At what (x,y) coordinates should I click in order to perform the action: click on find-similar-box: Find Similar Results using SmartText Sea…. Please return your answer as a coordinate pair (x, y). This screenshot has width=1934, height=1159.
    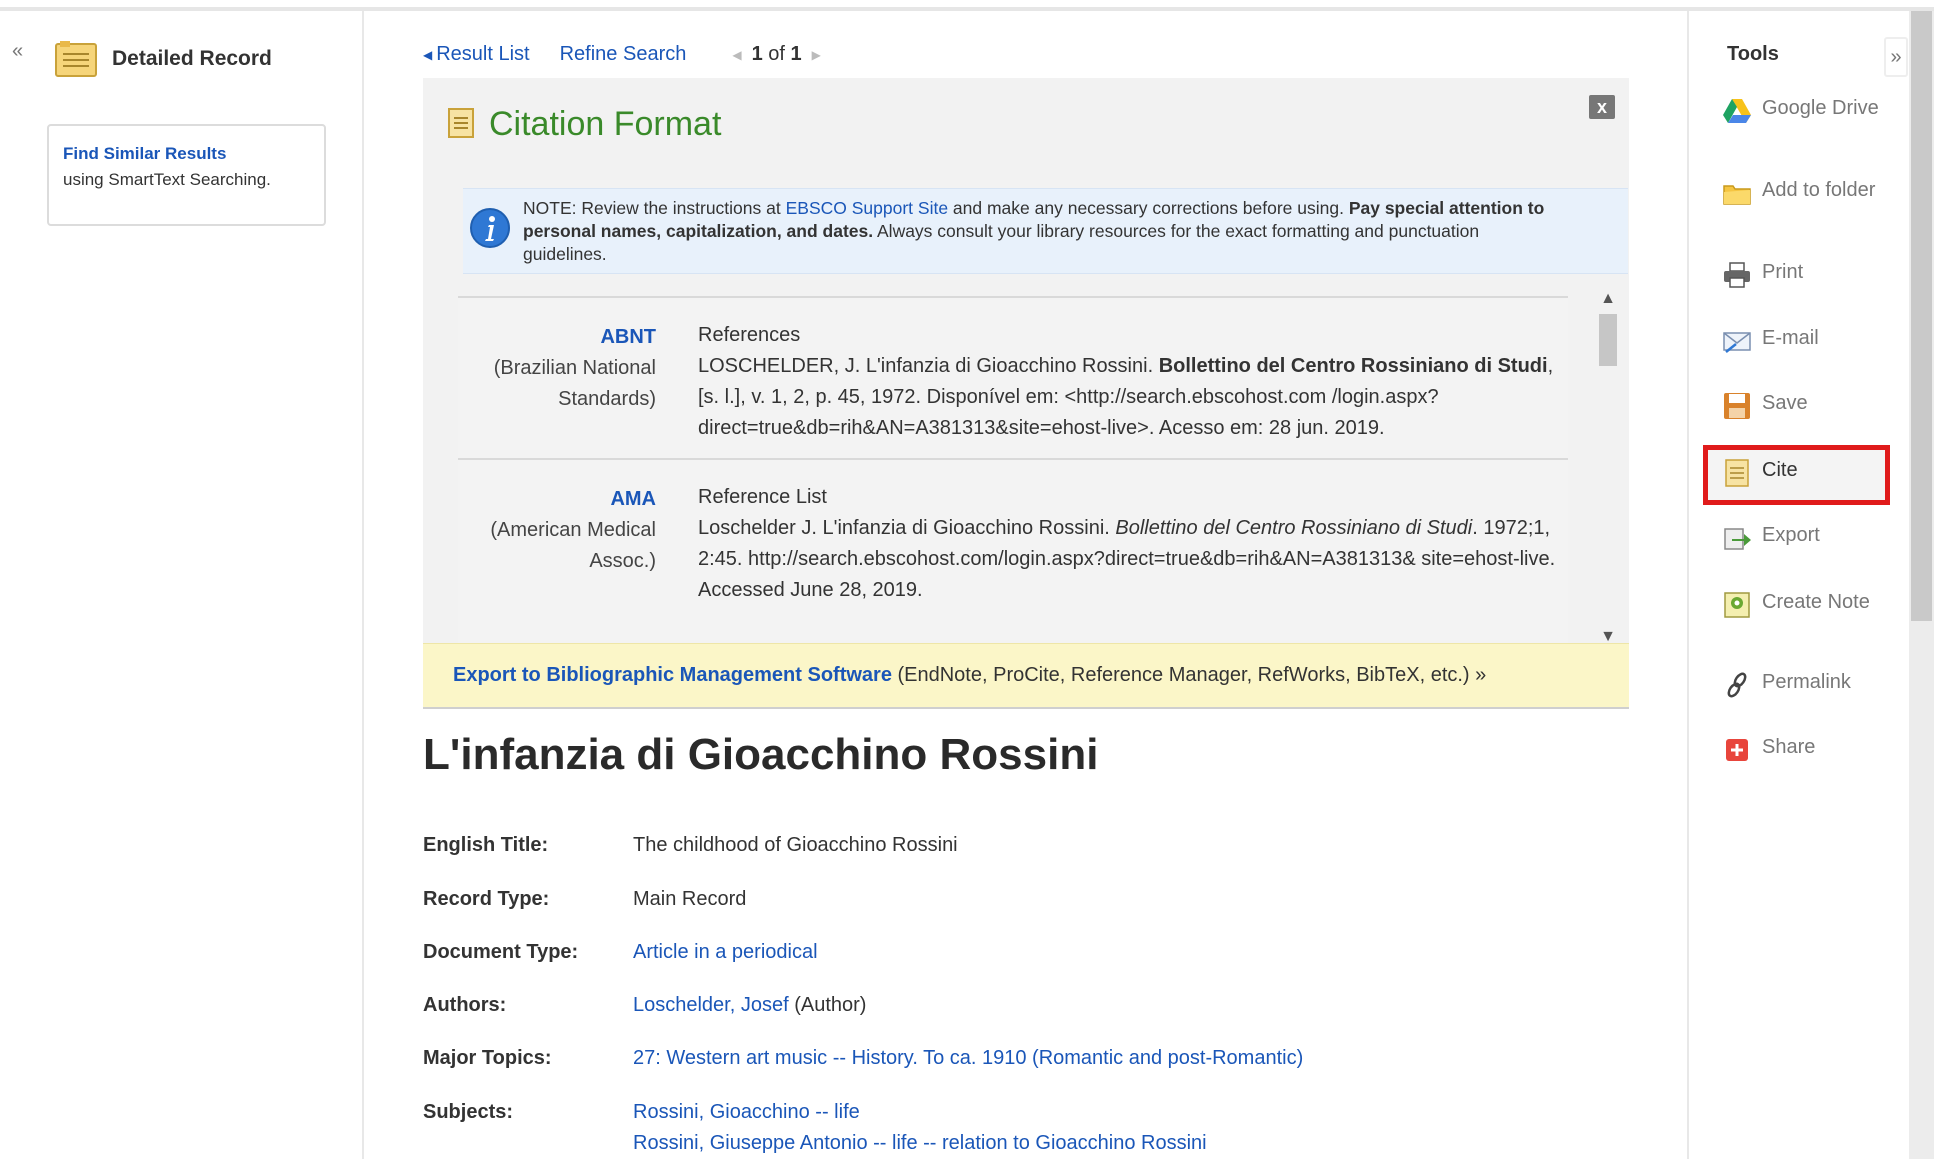
    Looking at the image, I should click on (186, 175).